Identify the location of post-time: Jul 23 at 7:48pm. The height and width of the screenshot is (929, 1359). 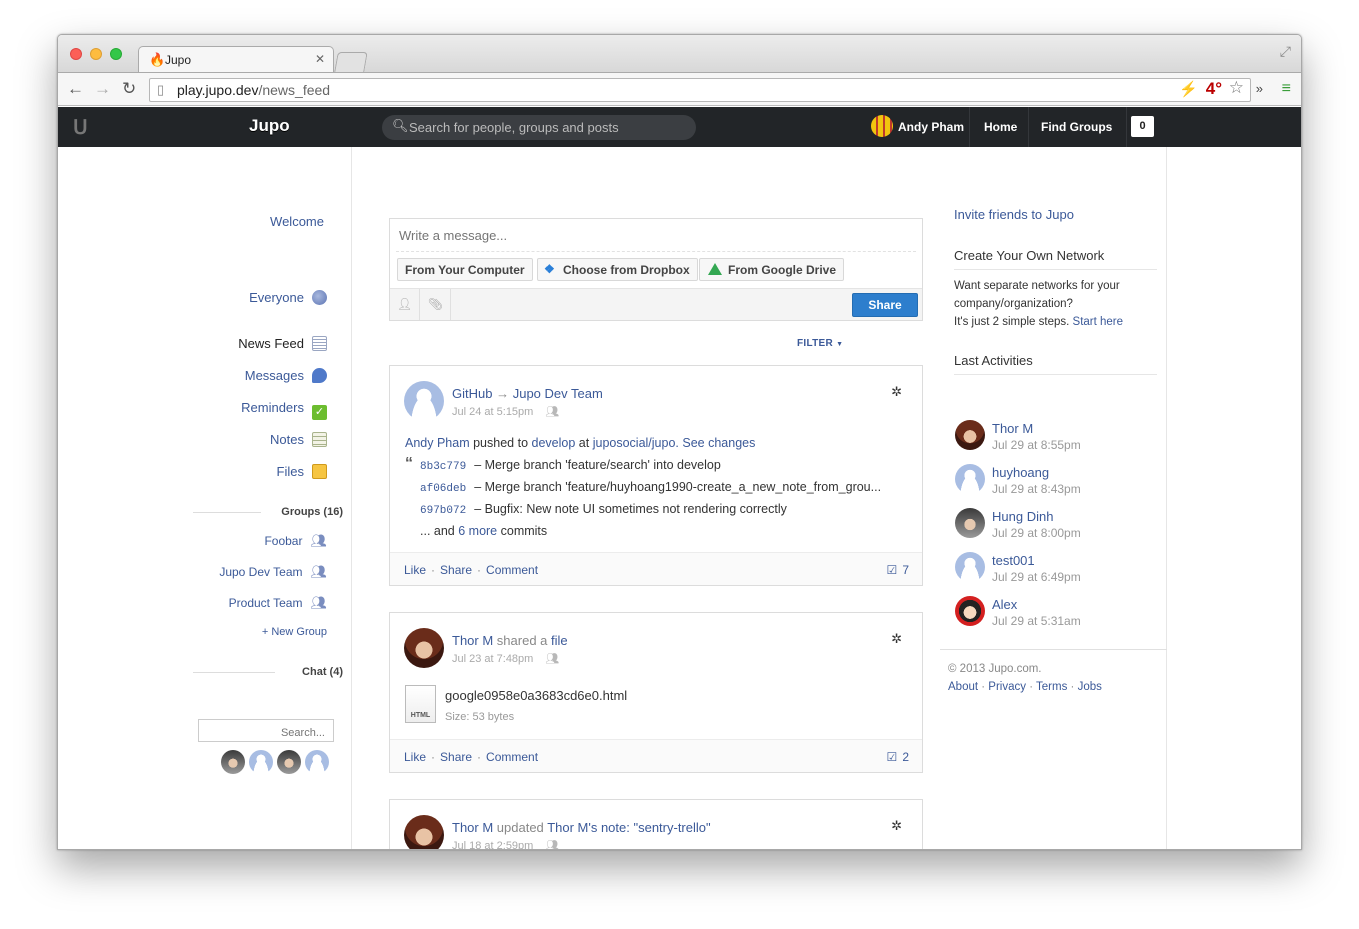
(492, 659).